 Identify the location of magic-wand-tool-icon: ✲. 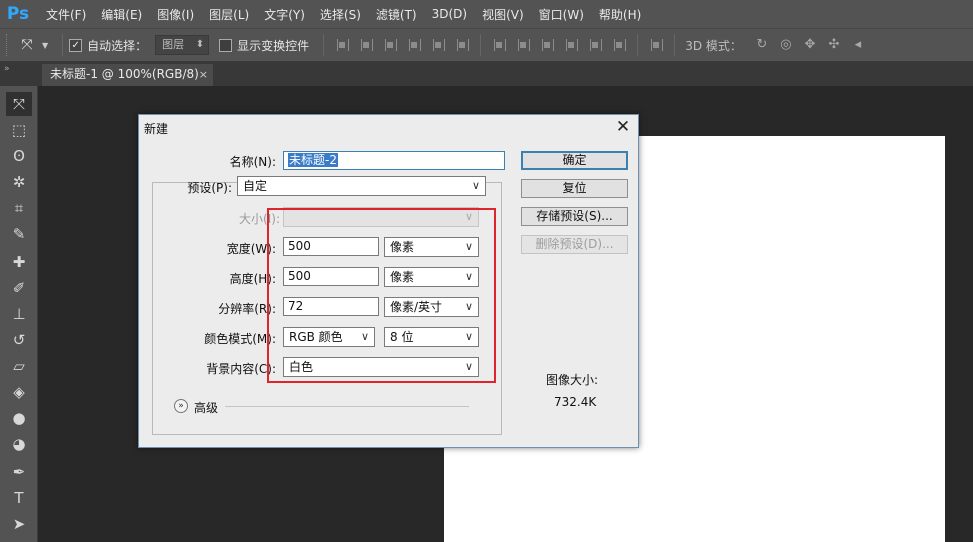
(19, 182).